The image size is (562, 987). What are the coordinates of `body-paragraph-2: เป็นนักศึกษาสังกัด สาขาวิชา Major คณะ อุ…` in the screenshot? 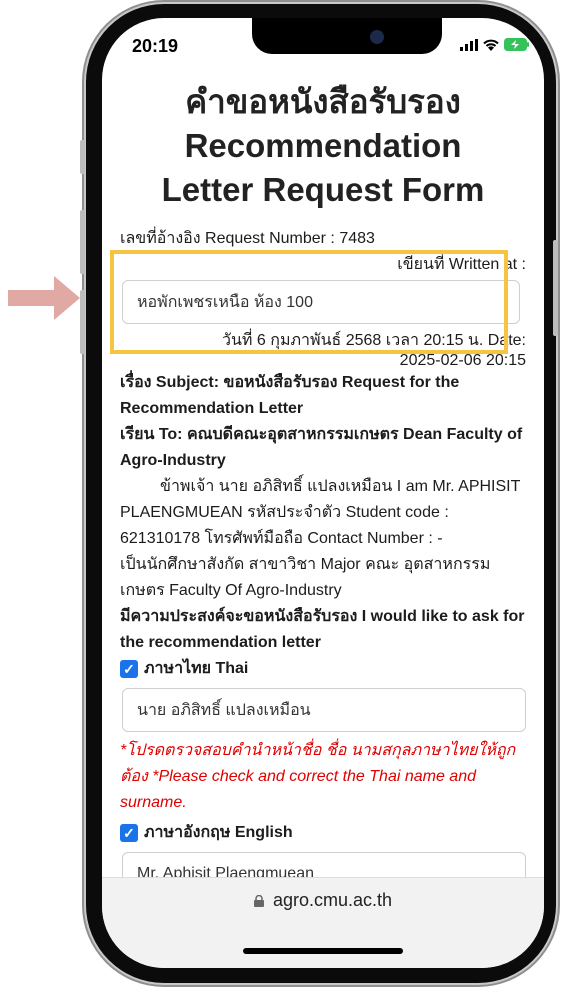 It's located at (305, 577).